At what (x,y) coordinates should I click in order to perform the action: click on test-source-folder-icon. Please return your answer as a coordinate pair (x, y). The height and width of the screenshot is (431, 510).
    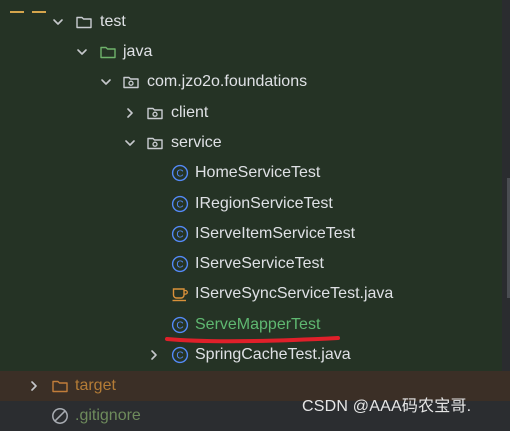
    Looking at the image, I should click on (108, 52).